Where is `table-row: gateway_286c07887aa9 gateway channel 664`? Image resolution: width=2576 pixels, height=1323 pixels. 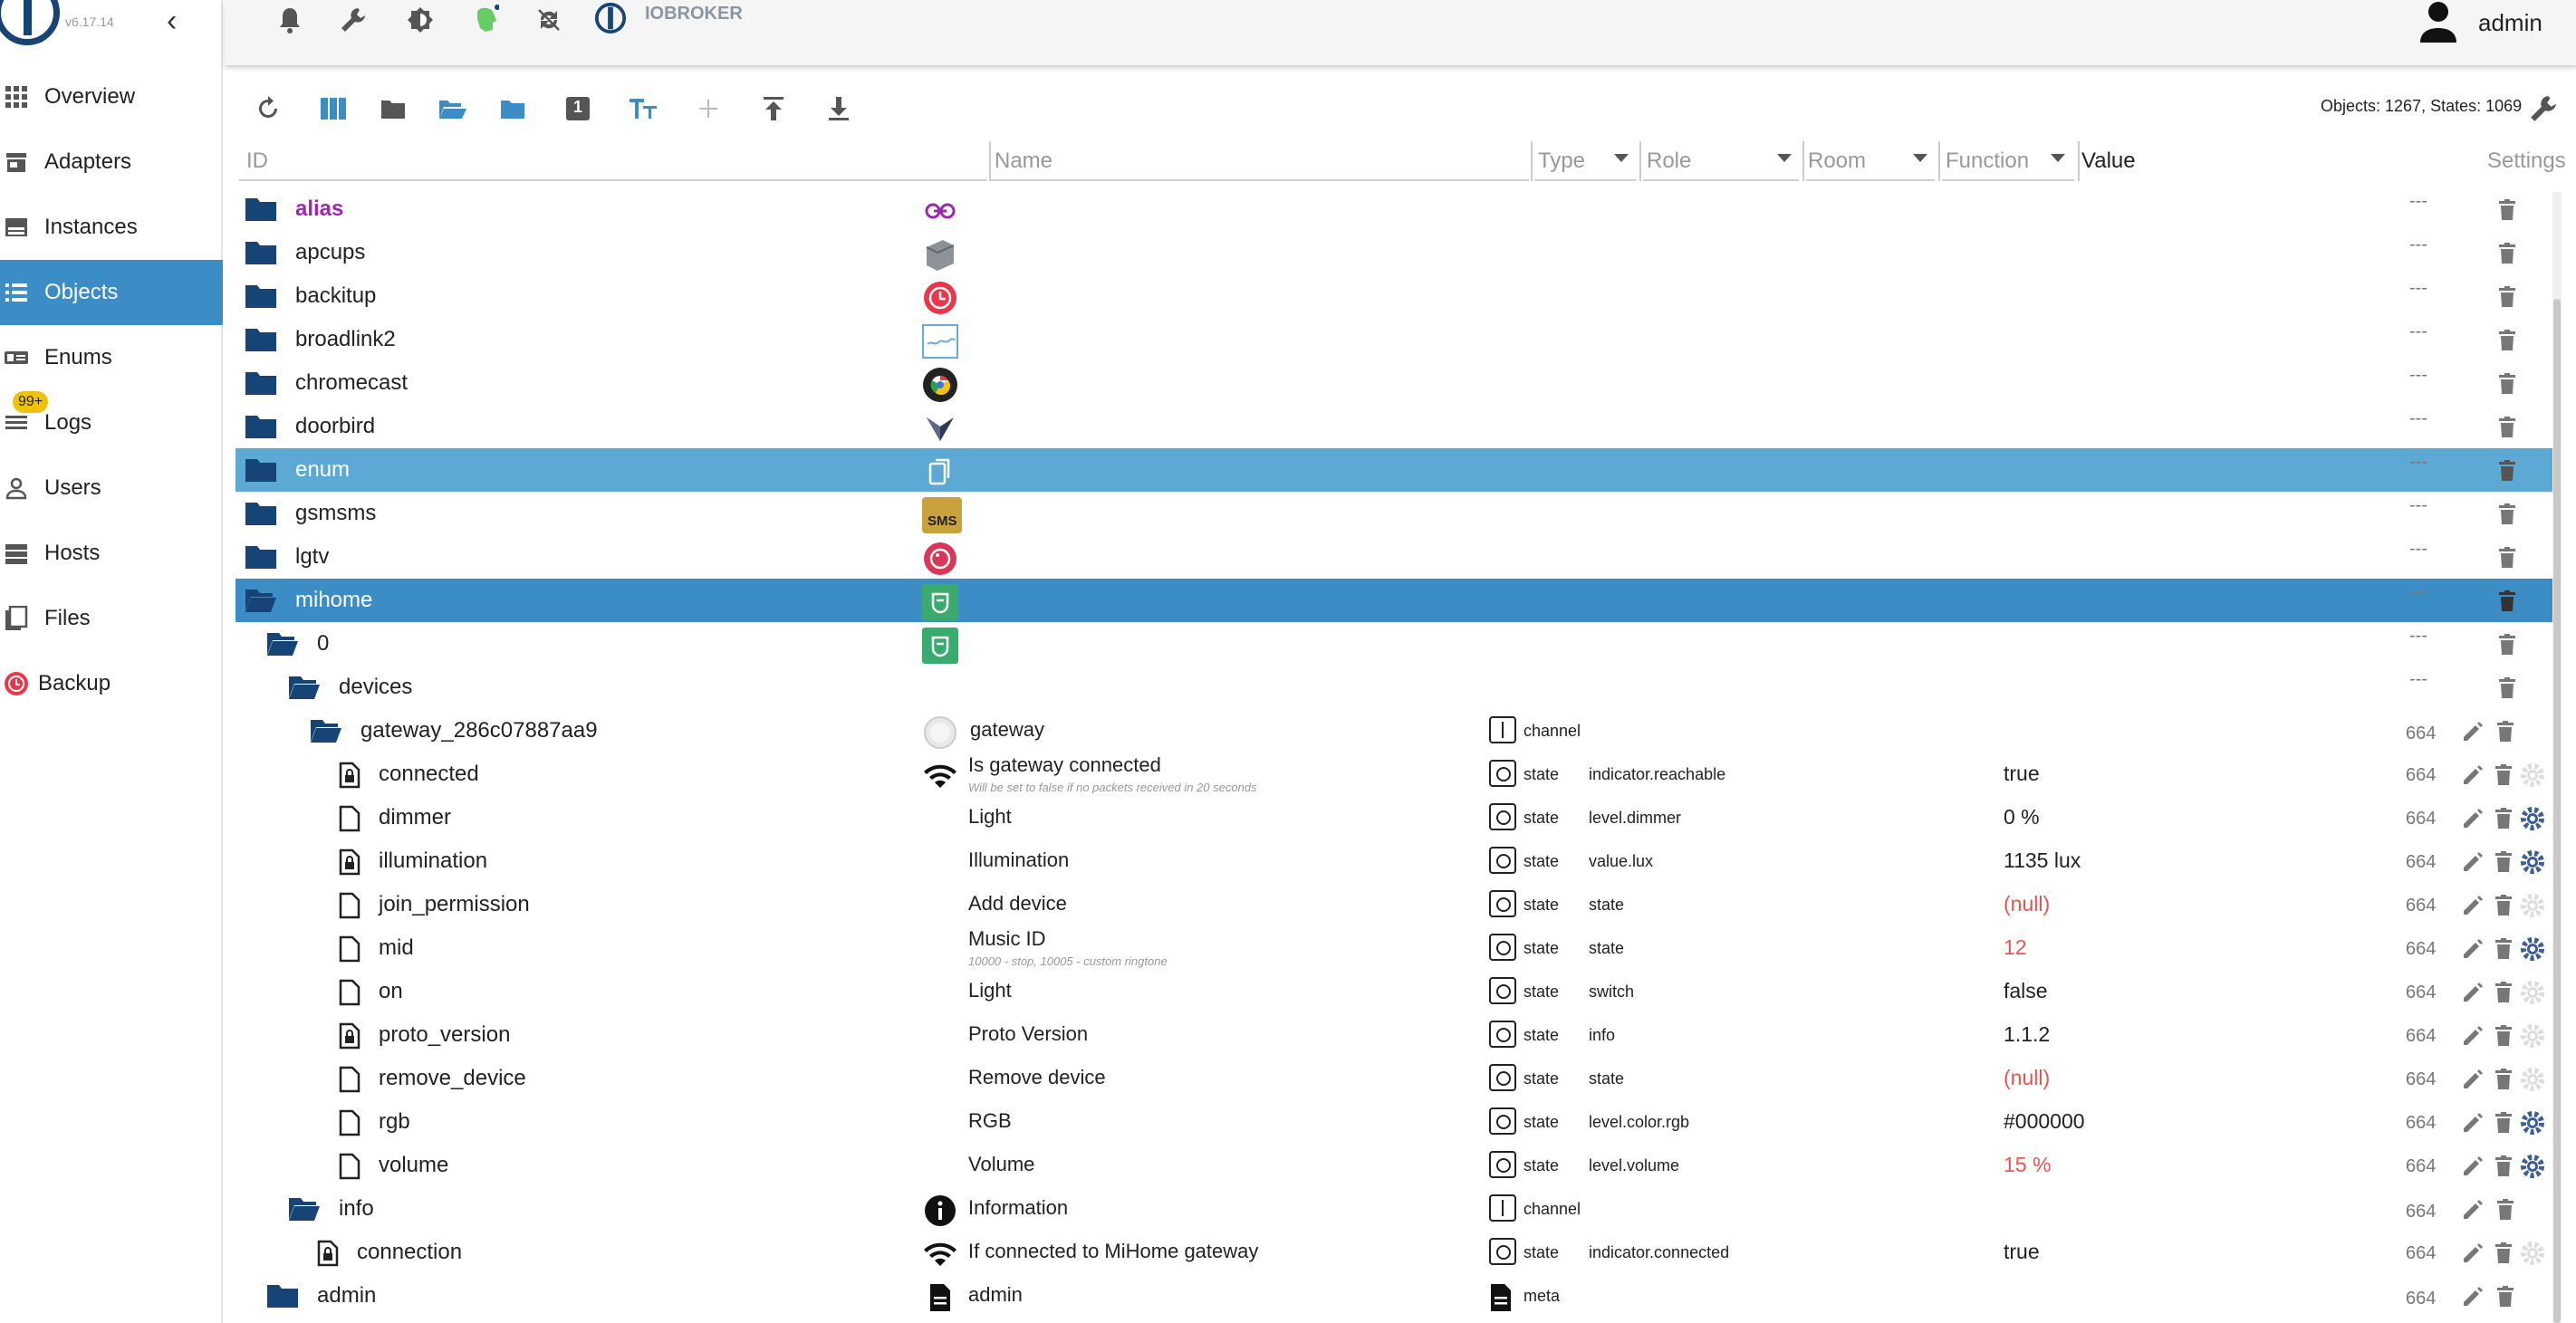 table-row: gateway_286c07887aa9 gateway channel 664 is located at coordinates (1393, 731).